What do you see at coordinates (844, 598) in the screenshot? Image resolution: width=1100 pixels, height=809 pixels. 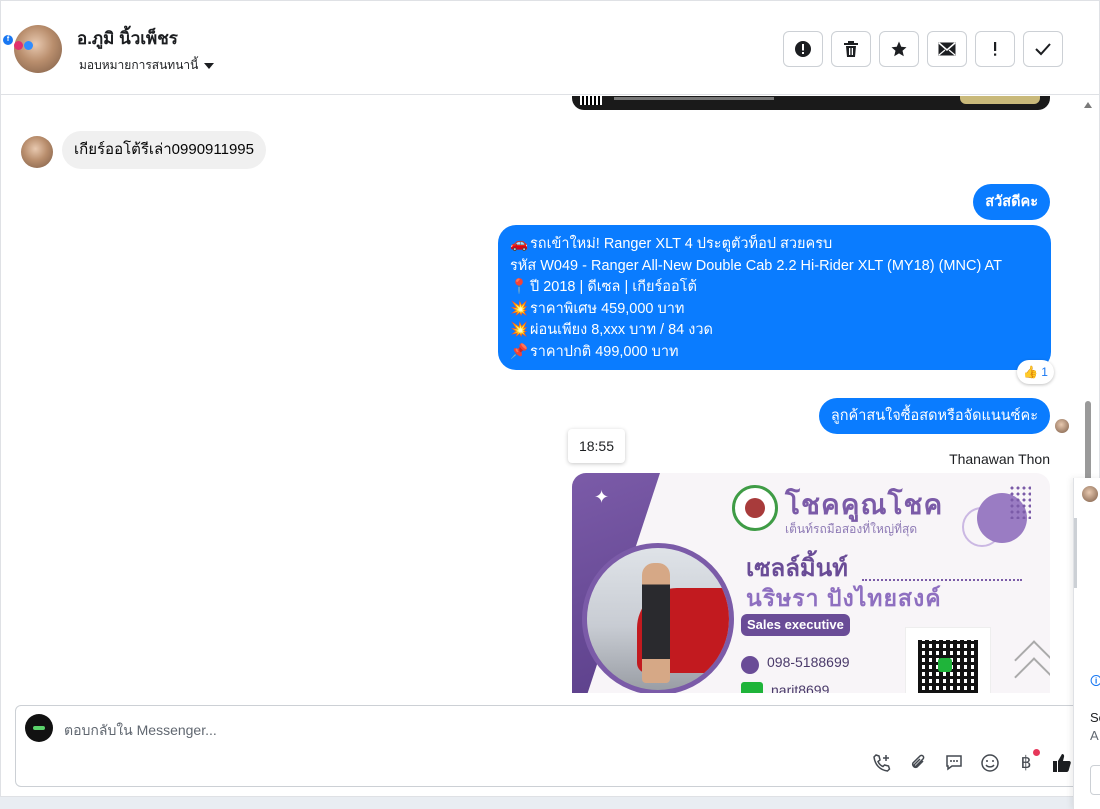 I see `sales-fullname: นริษรา ปังไทยสงค์` at bounding box center [844, 598].